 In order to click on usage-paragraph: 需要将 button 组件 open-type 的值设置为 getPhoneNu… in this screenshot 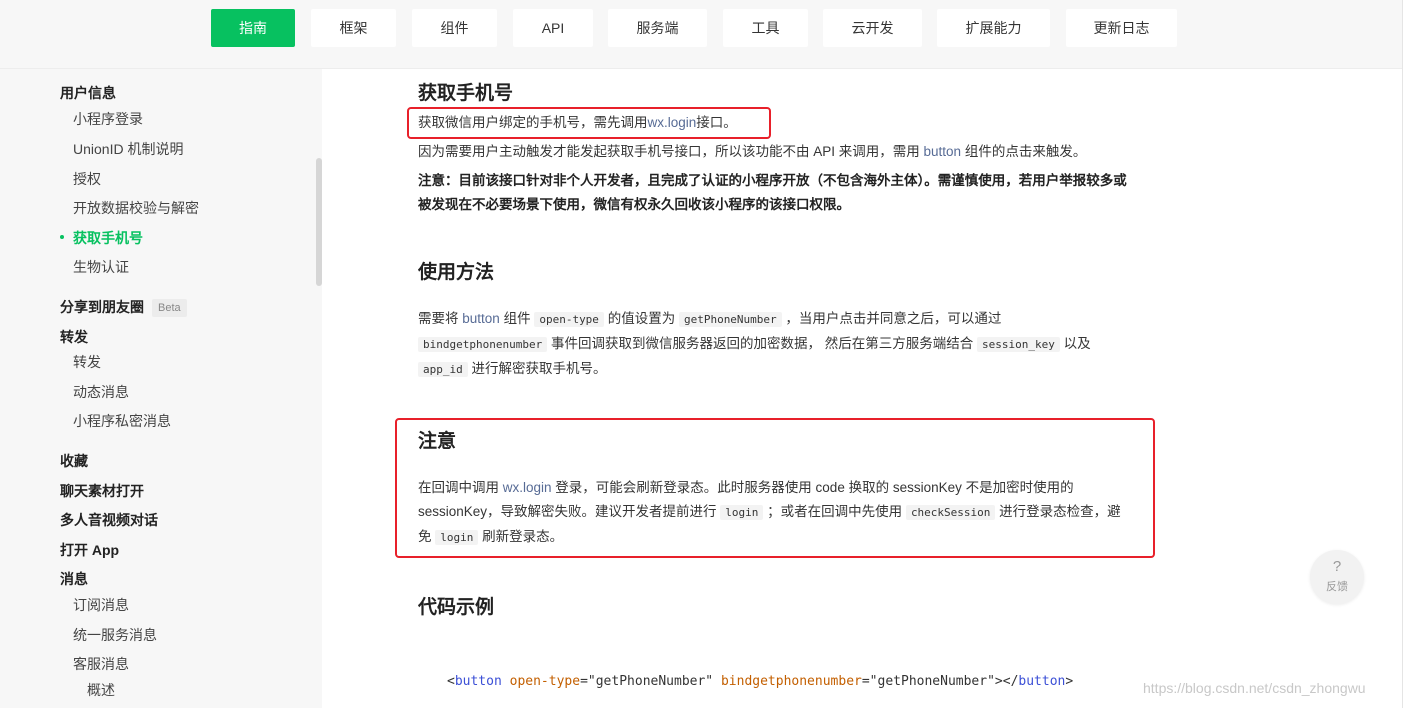, I will do `click(768, 344)`.